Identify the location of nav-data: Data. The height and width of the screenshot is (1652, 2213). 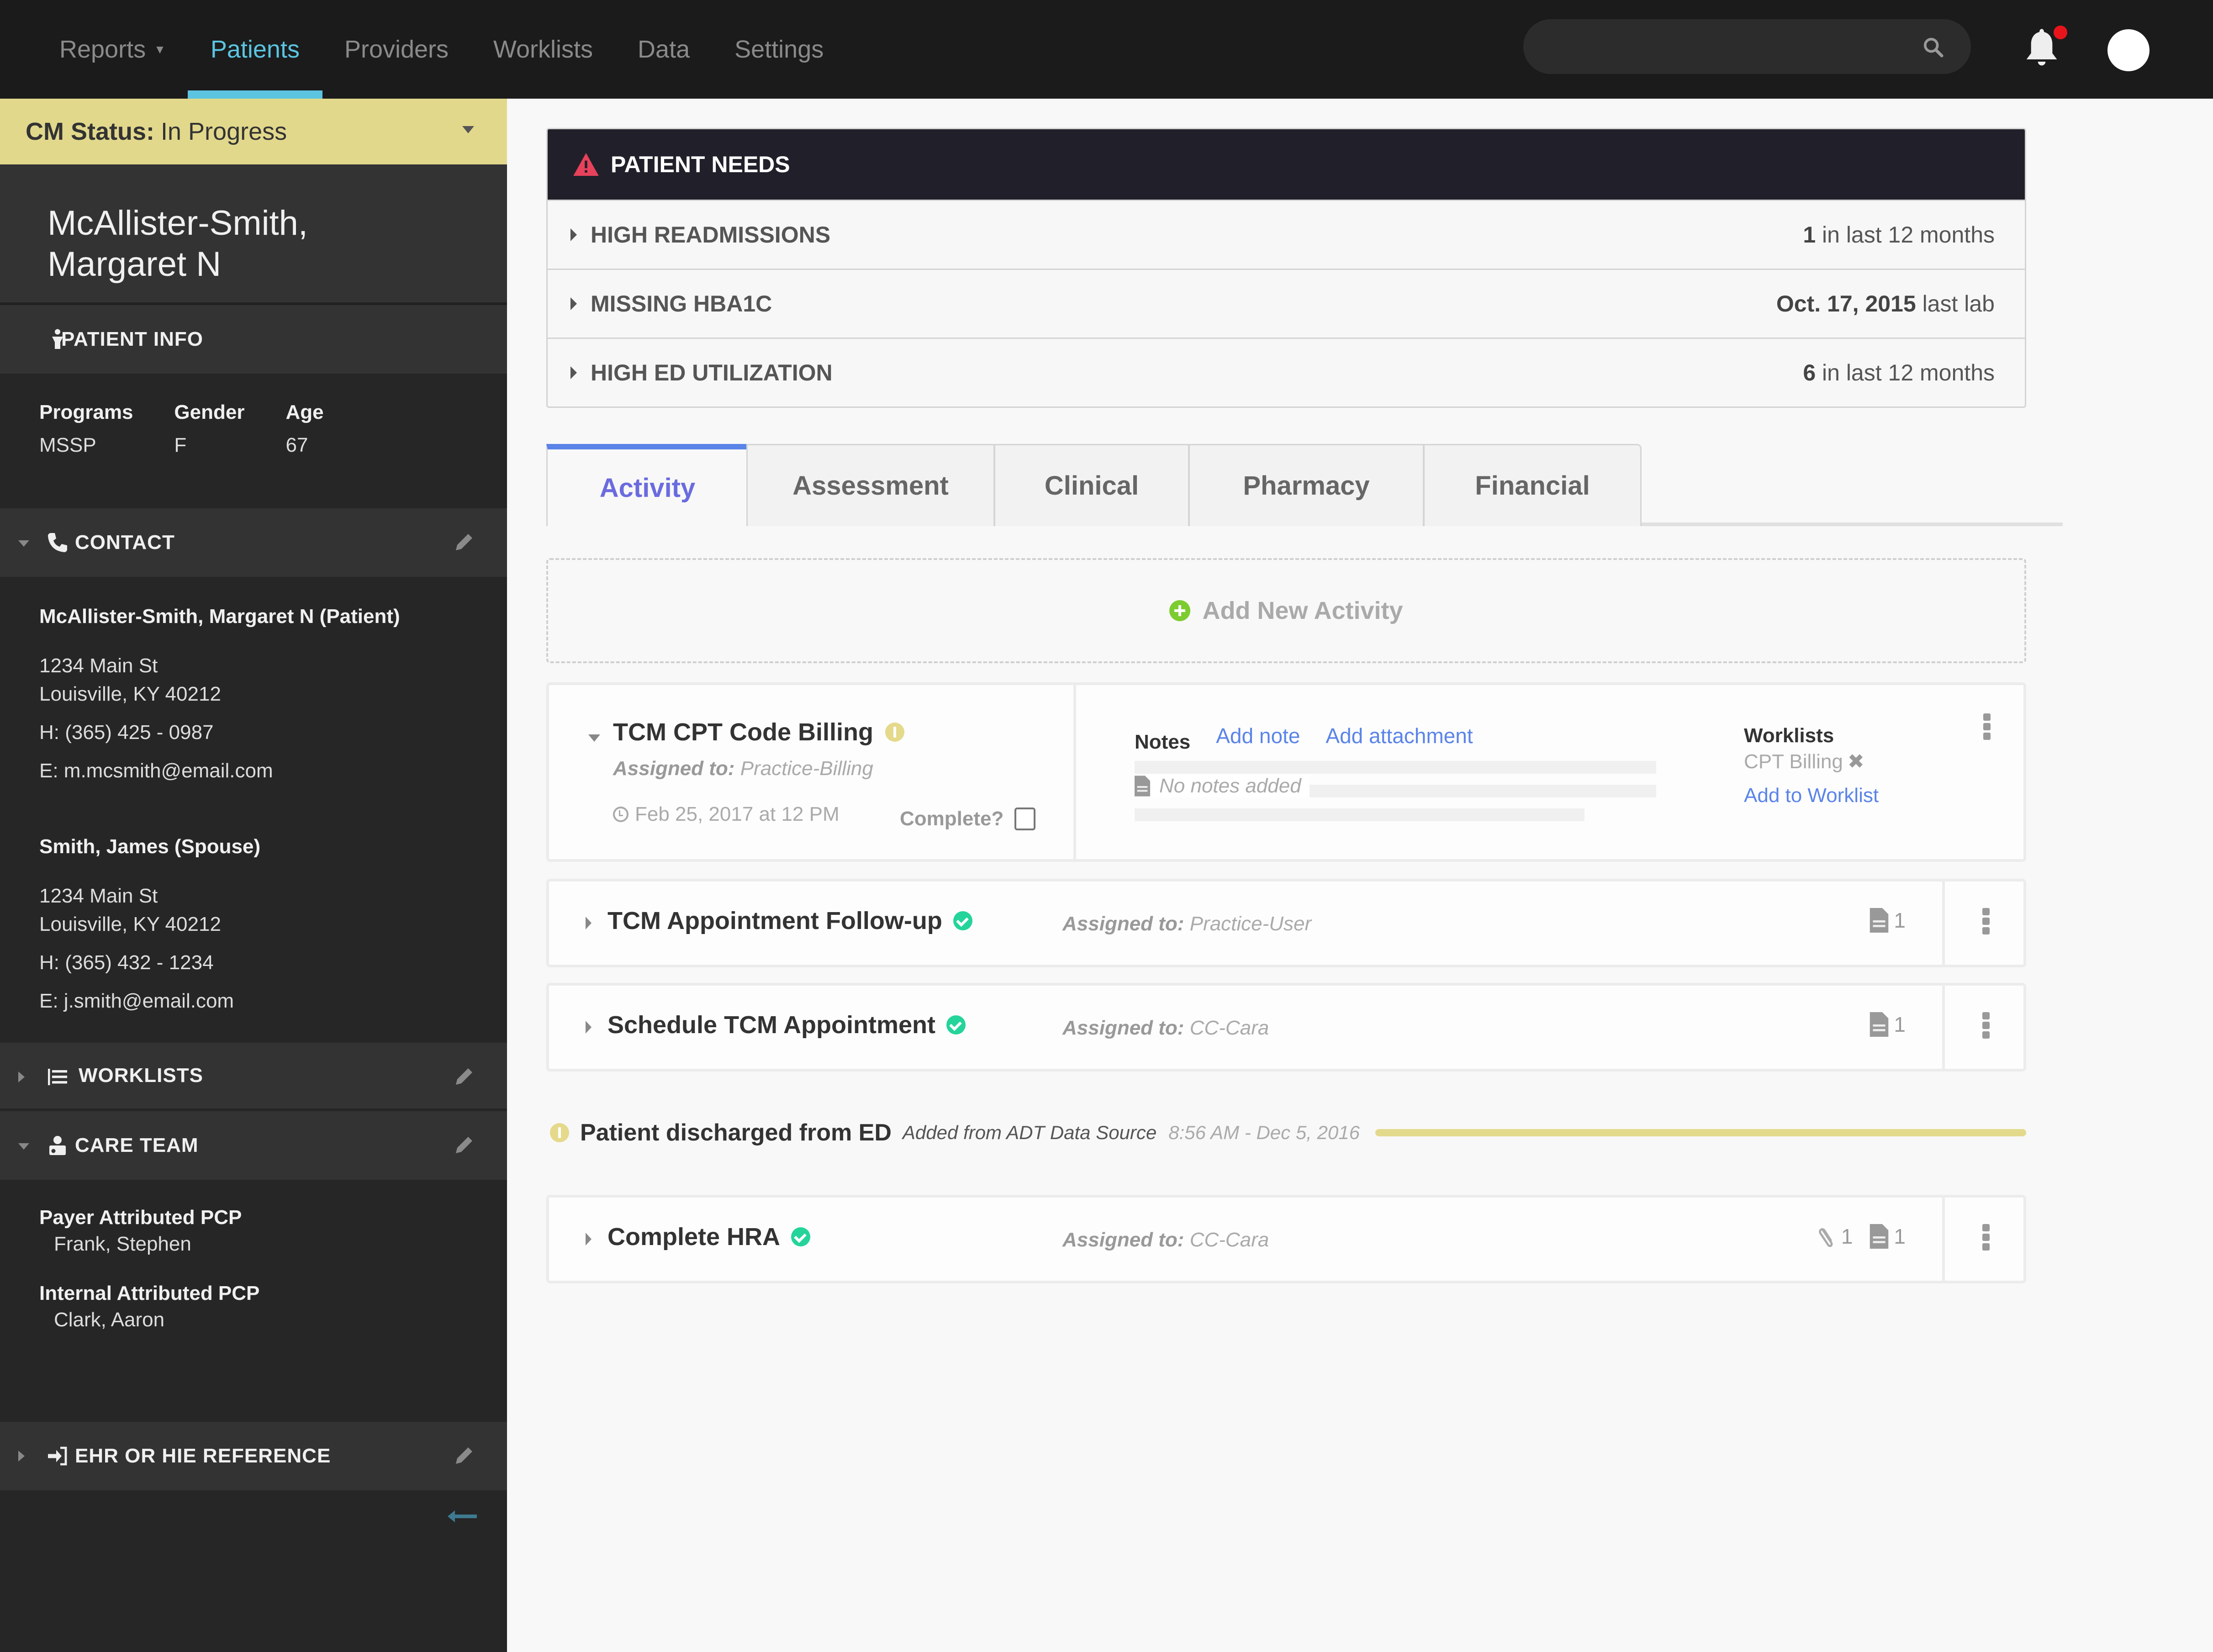
(664, 50).